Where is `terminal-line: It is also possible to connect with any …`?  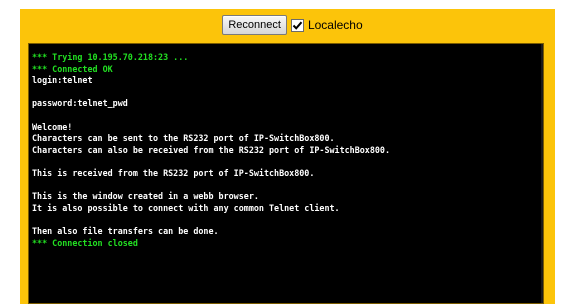 terminal-line: It is also possible to connect with any … is located at coordinates (186, 207).